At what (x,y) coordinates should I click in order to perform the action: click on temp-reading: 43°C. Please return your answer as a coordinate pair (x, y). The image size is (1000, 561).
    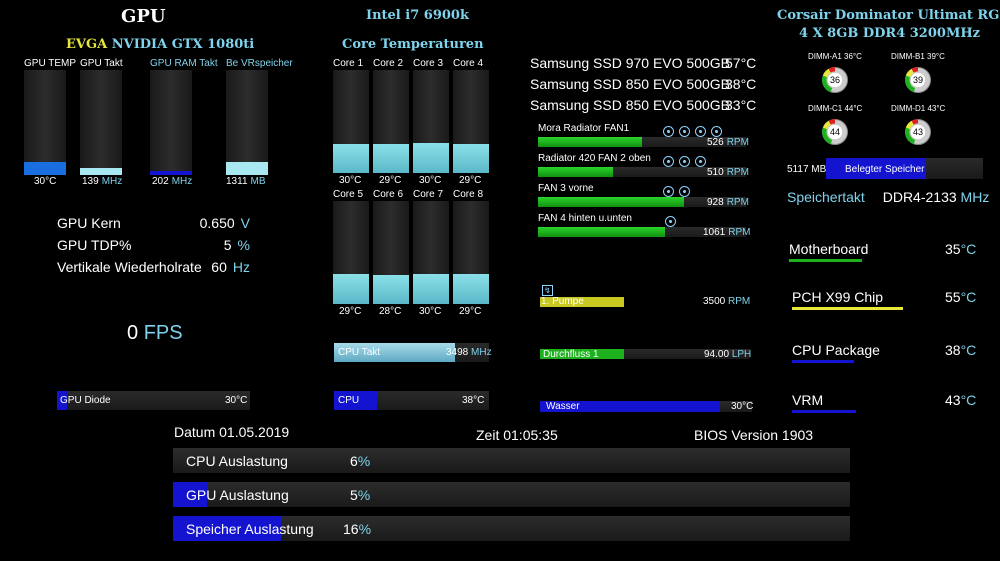
    Looking at the image, I should click on (960, 400).